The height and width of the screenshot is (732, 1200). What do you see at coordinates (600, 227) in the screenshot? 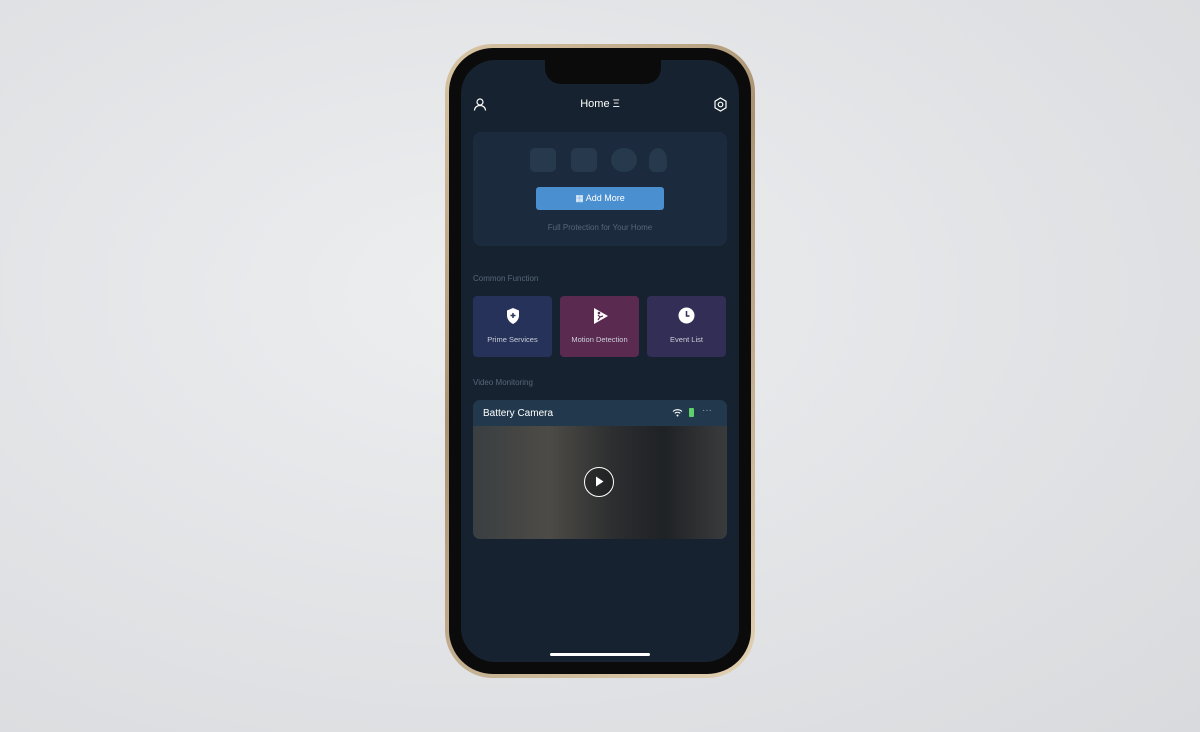
I see `banner-subtitle: Full Protection for Your Home` at bounding box center [600, 227].